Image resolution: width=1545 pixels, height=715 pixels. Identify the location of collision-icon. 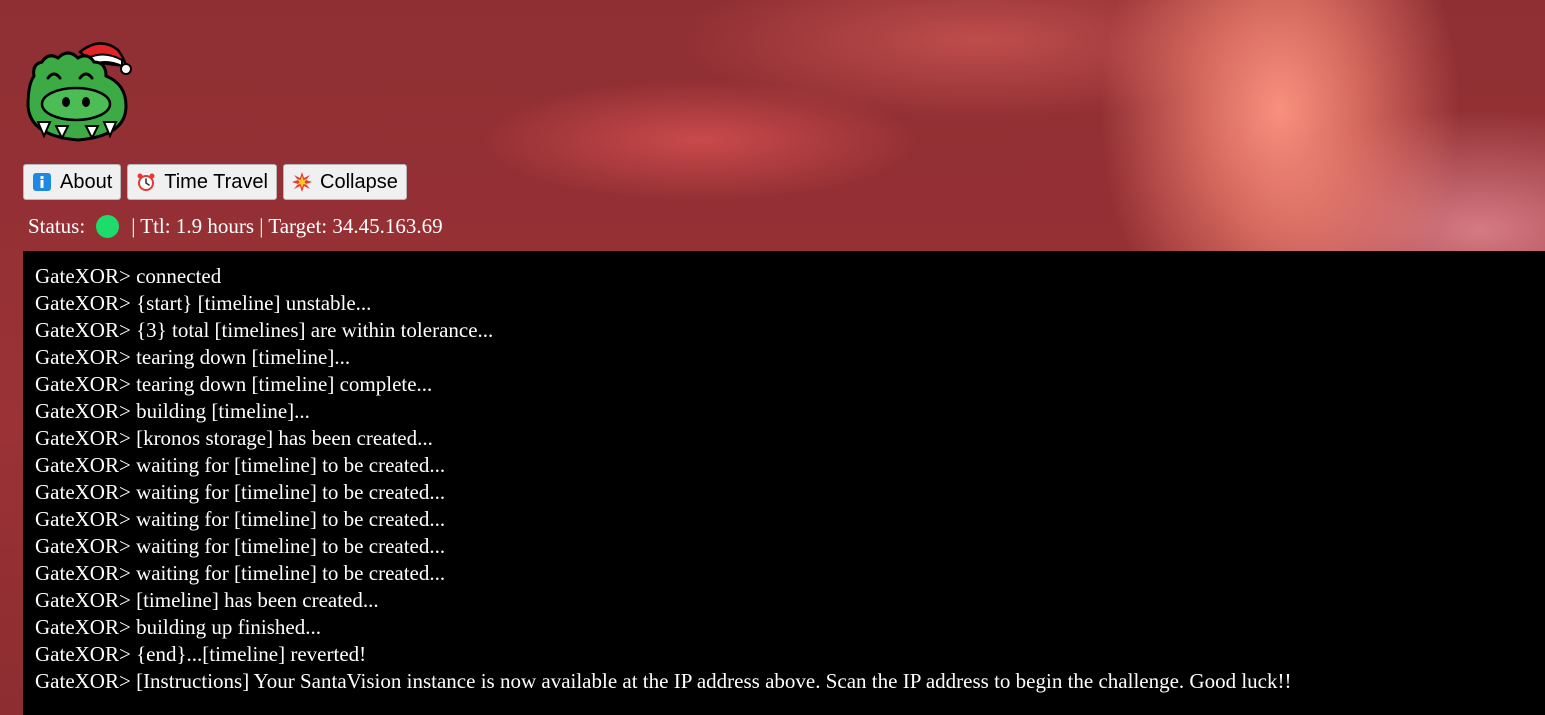
(302, 182).